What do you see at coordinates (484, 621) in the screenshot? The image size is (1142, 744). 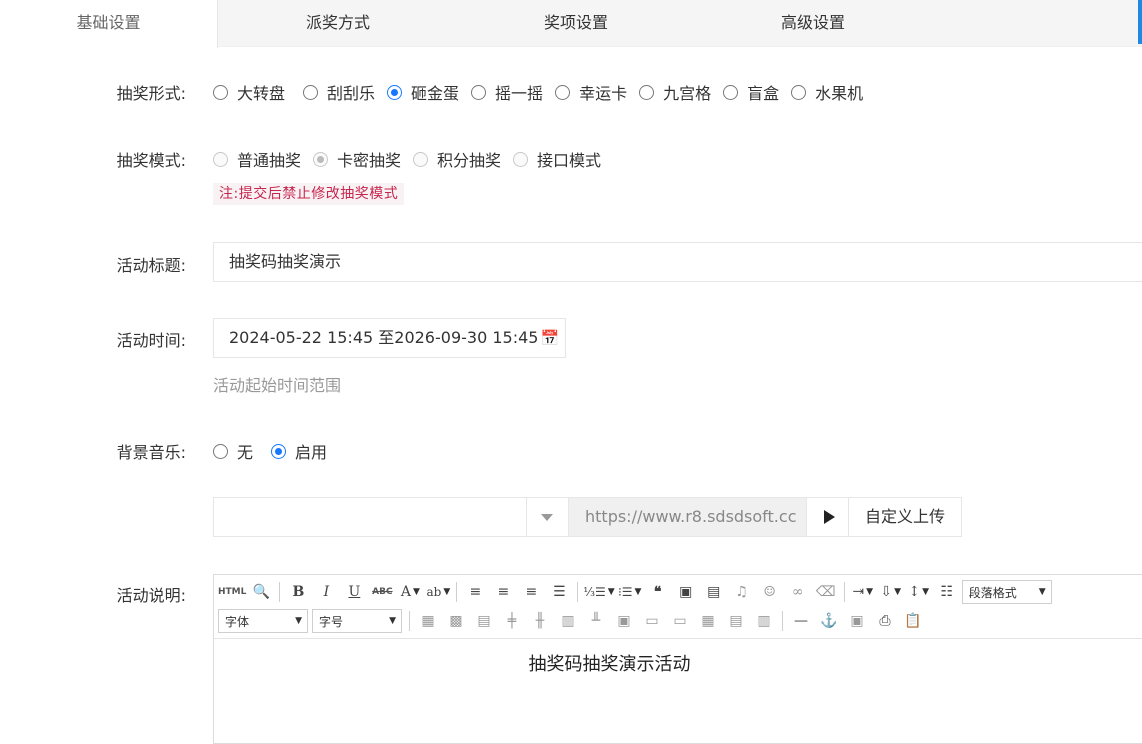 I see `table-title-icon: ▤` at bounding box center [484, 621].